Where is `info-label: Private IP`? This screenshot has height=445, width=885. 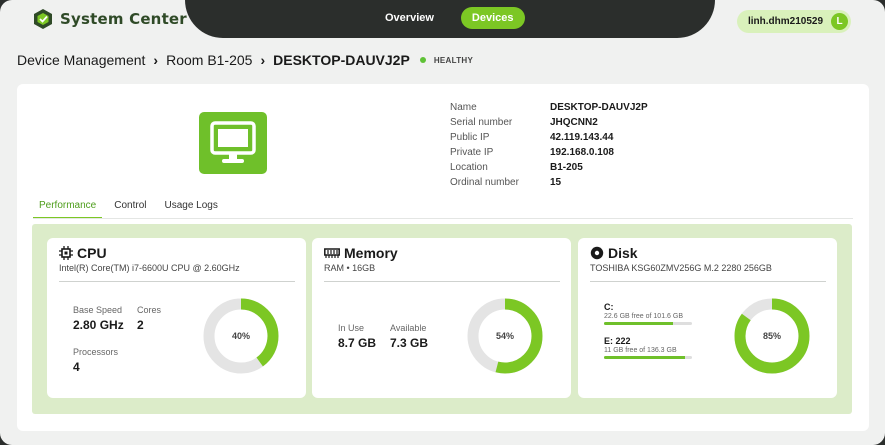
info-label: Private IP is located at coordinates (472, 152).